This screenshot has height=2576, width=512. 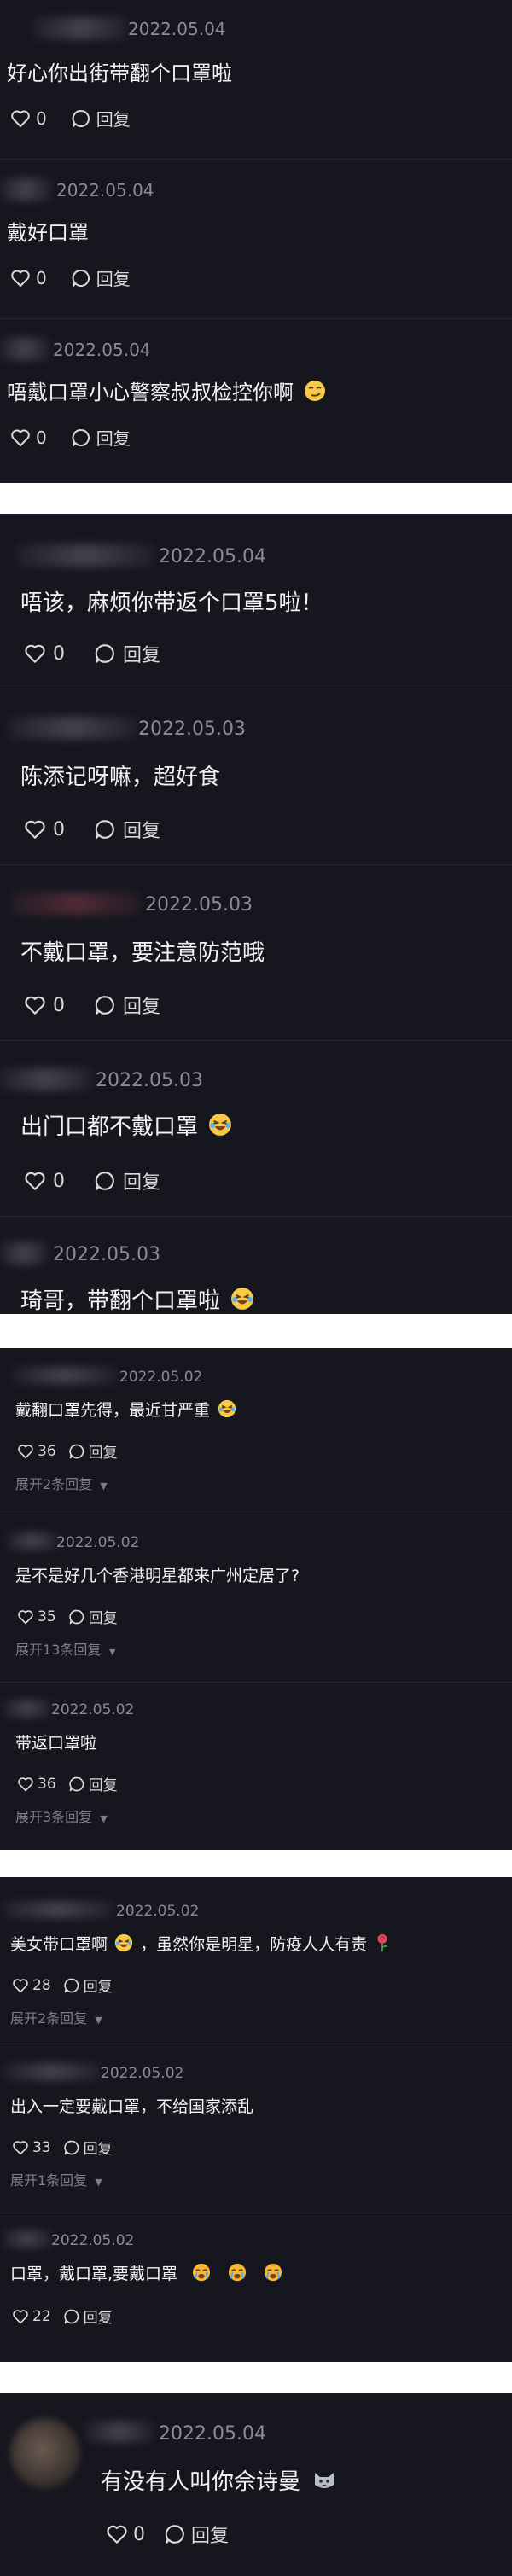 What do you see at coordinates (63, 2147) in the screenshot?
I see `comment-actions: 33 回复` at bounding box center [63, 2147].